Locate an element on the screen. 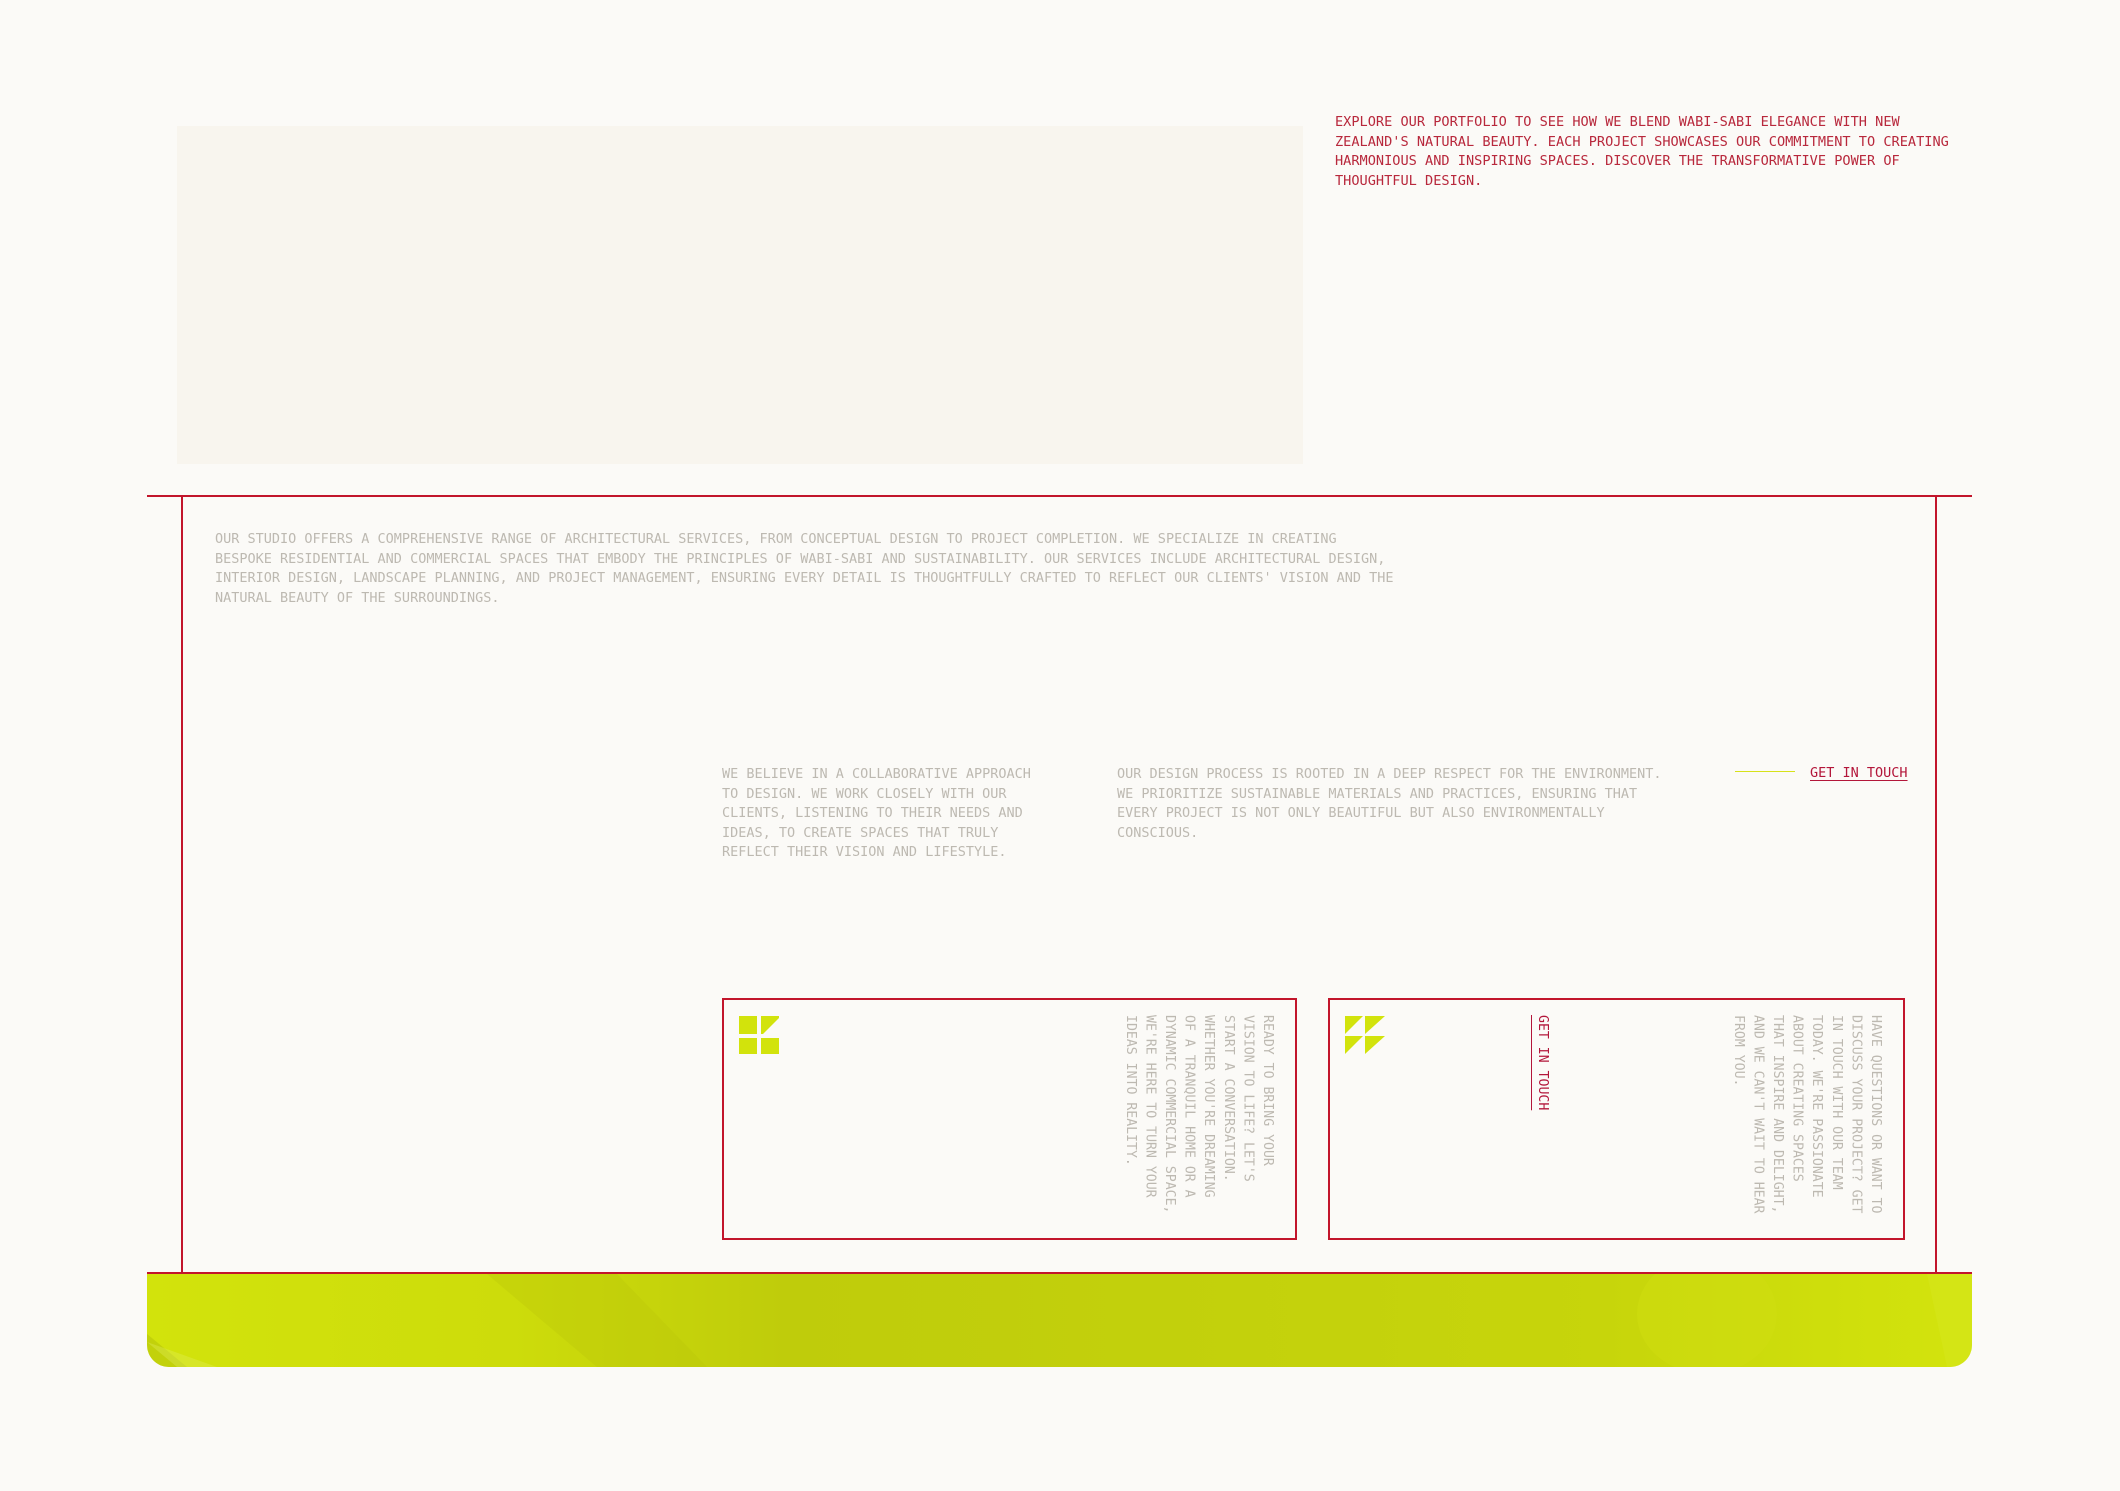 This screenshot has height=1491, width=2120. card-get-in-touch-link: GET IN TOUCH is located at coordinates (1542, 1062).